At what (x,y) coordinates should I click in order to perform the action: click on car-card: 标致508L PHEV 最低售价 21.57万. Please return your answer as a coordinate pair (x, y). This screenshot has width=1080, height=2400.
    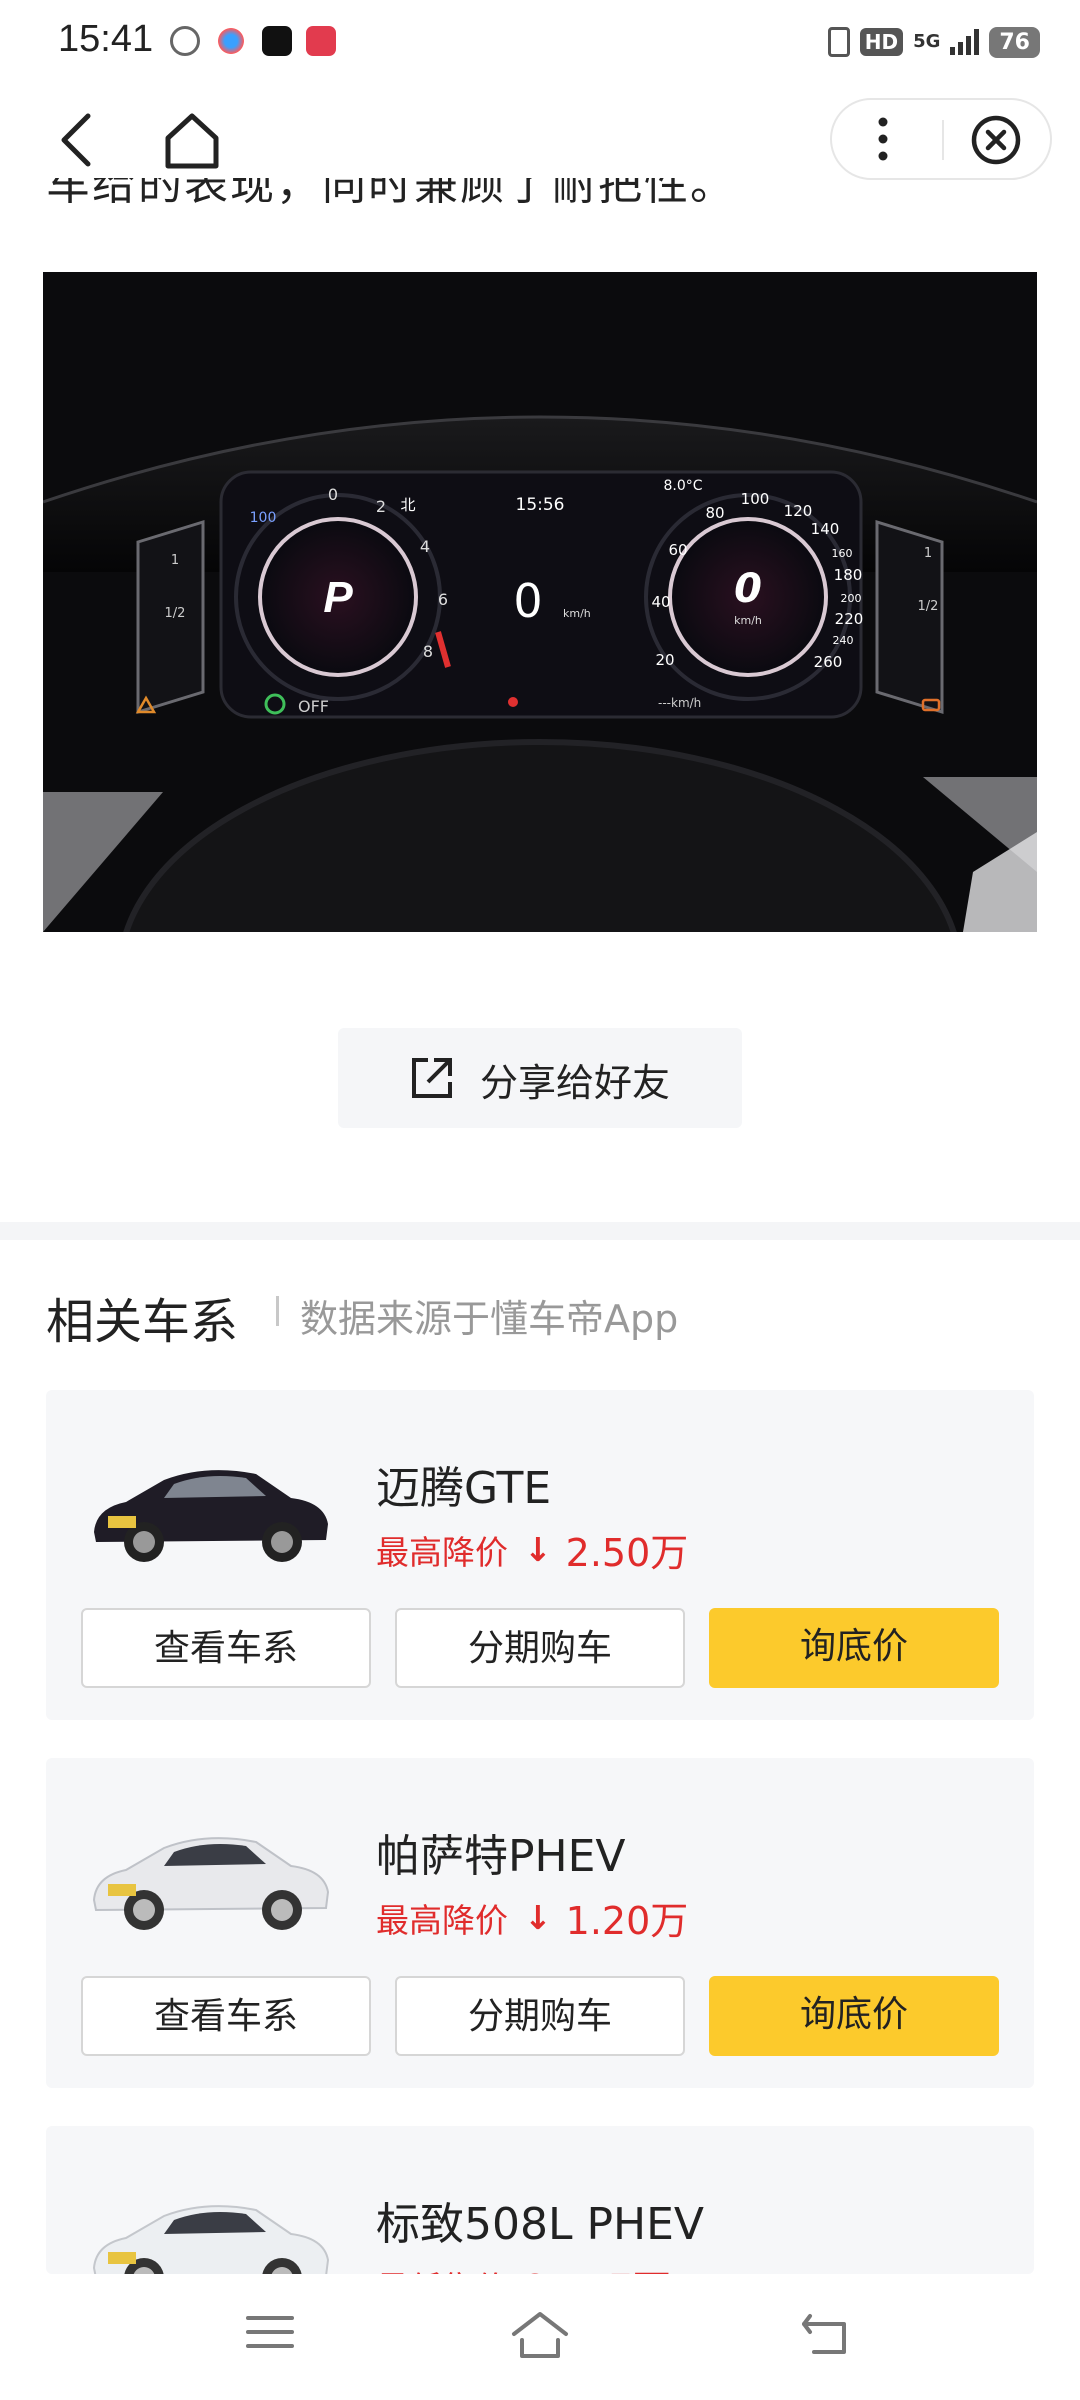
    Looking at the image, I should click on (540, 2200).